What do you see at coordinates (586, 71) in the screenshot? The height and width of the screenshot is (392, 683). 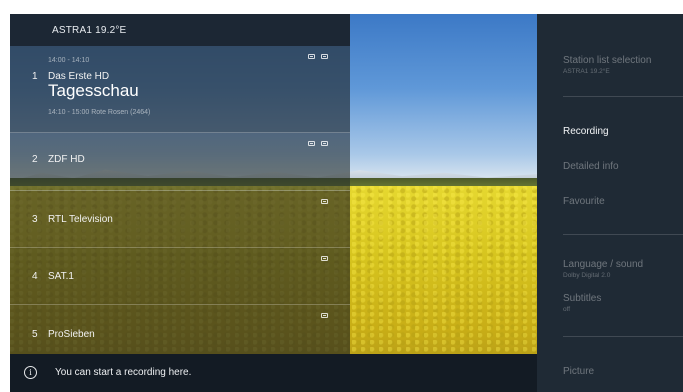 I see `menu-station-list-value: ASTRA1 19.2°E` at bounding box center [586, 71].